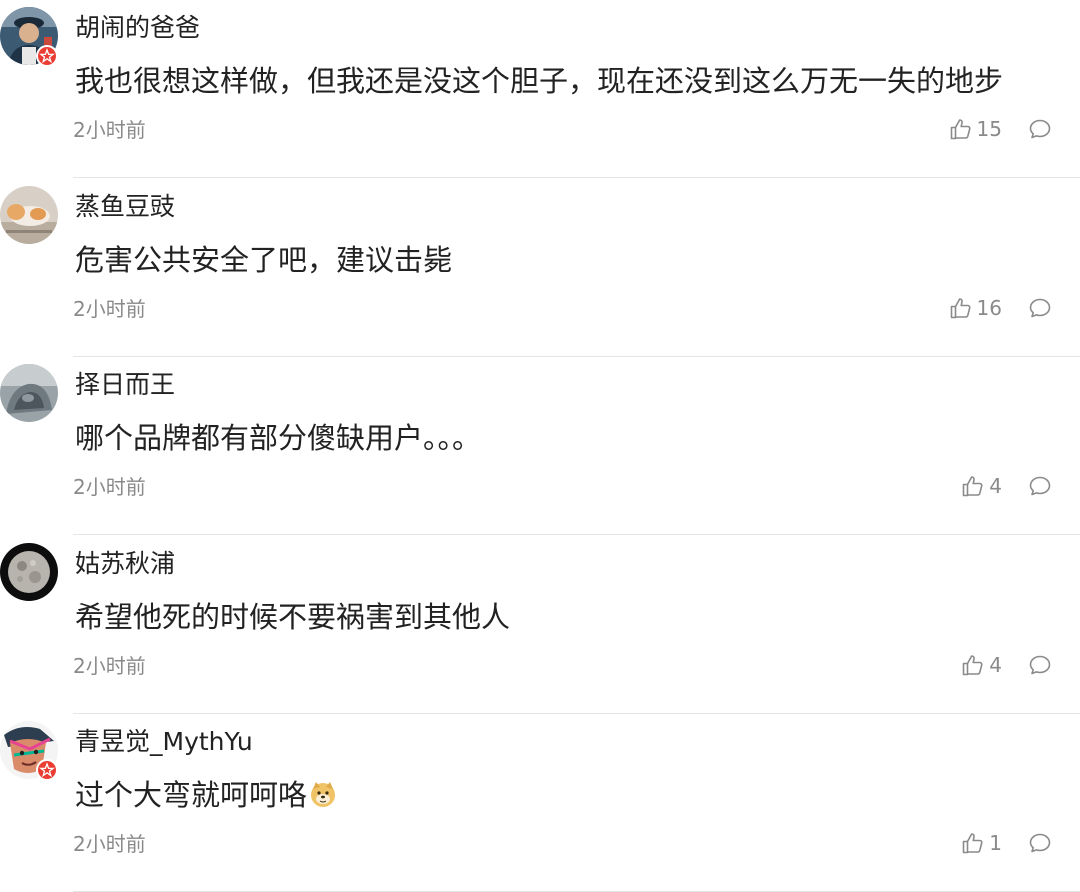 The width and height of the screenshot is (1080, 892). Describe the element at coordinates (989, 129) in the screenshot. I see `like-count: 15` at that location.